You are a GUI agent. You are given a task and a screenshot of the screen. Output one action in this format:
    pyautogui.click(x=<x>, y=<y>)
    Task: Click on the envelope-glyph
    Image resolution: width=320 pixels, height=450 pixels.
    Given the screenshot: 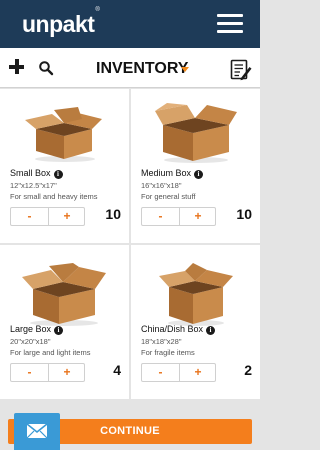 What is the action you would take?
    pyautogui.click(x=37, y=431)
    